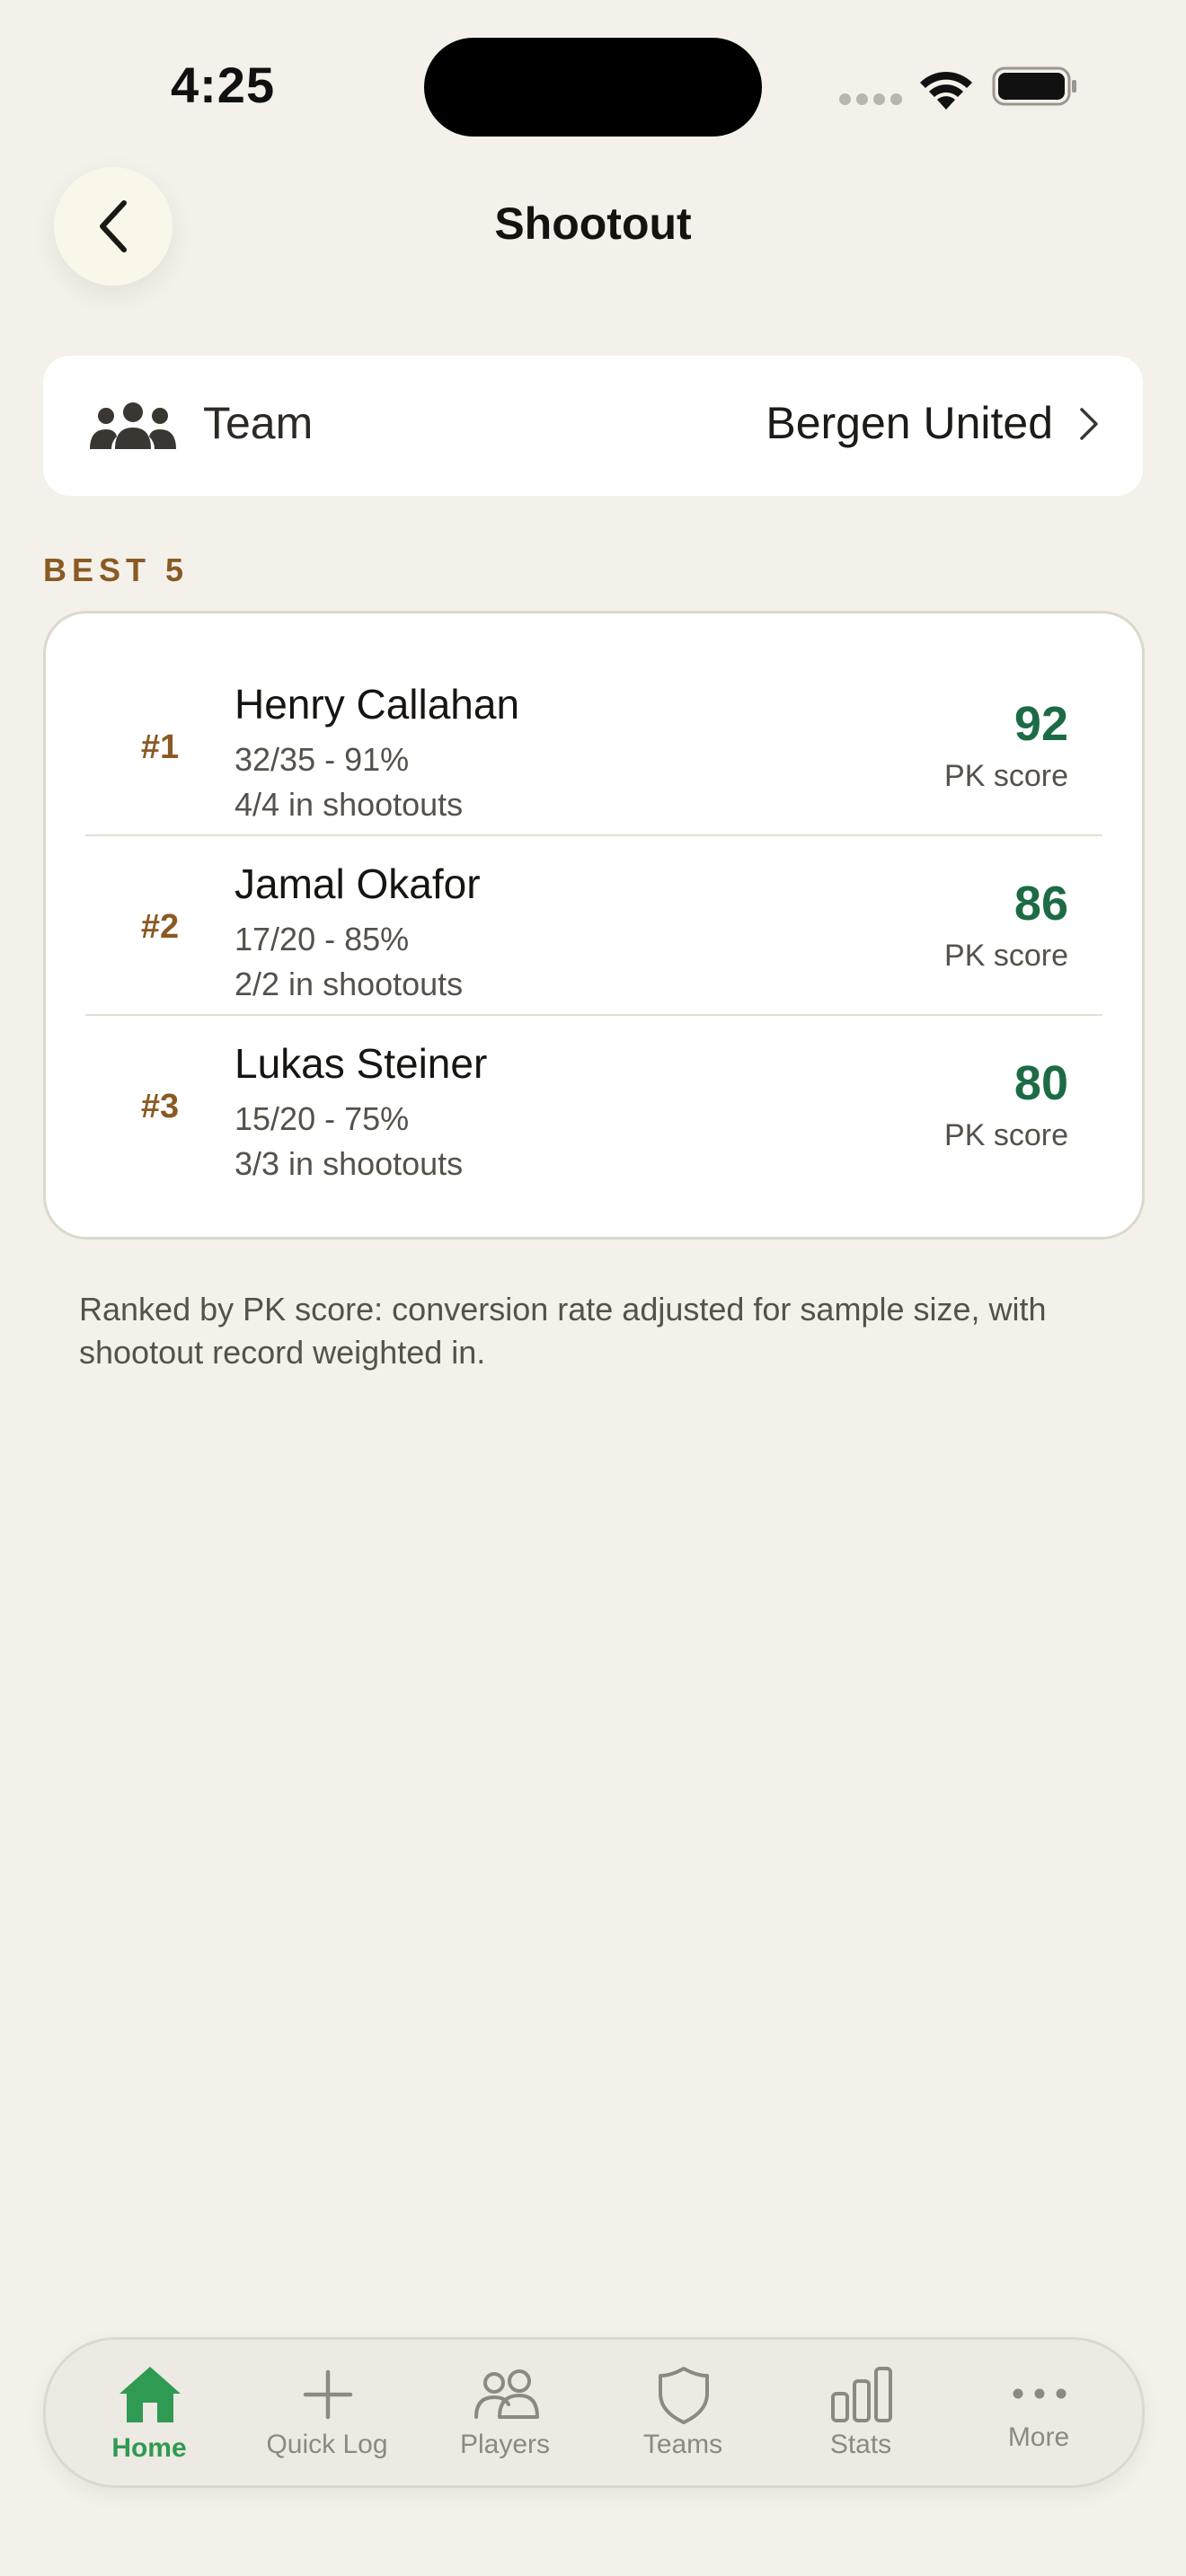 This screenshot has height=2576, width=1186. What do you see at coordinates (327, 2444) in the screenshot?
I see `tab-label: Quick Log` at bounding box center [327, 2444].